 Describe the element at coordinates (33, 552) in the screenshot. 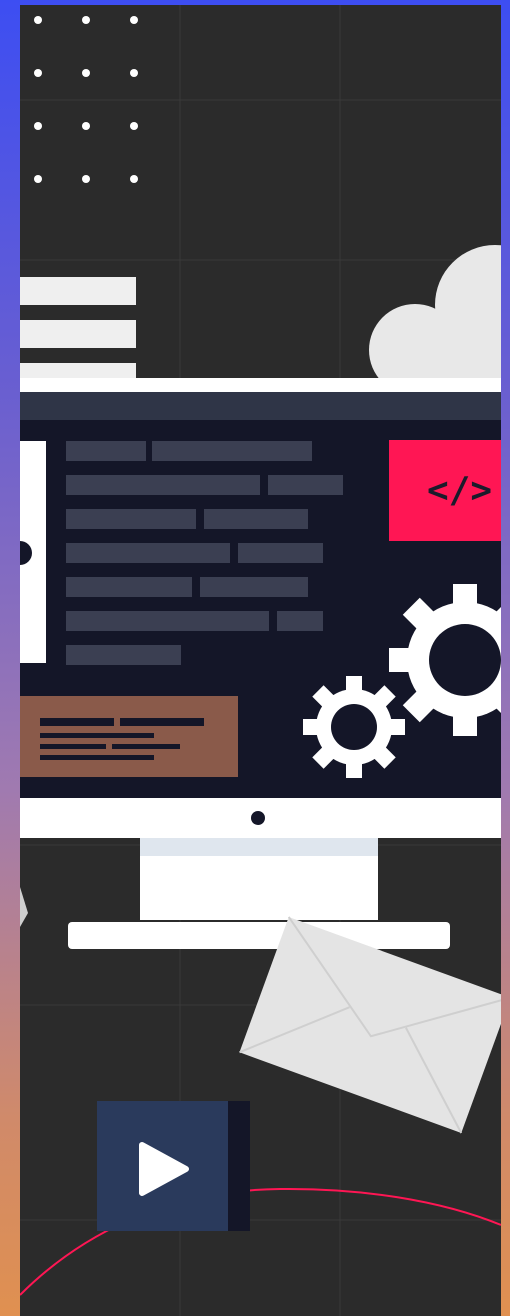

I see `image-panel` at that location.